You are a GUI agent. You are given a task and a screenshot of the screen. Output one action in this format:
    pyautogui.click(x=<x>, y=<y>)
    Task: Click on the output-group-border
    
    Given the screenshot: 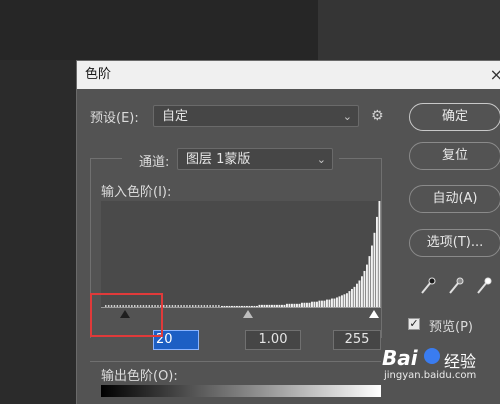 What is the action you would take?
    pyautogui.click(x=235, y=361)
    